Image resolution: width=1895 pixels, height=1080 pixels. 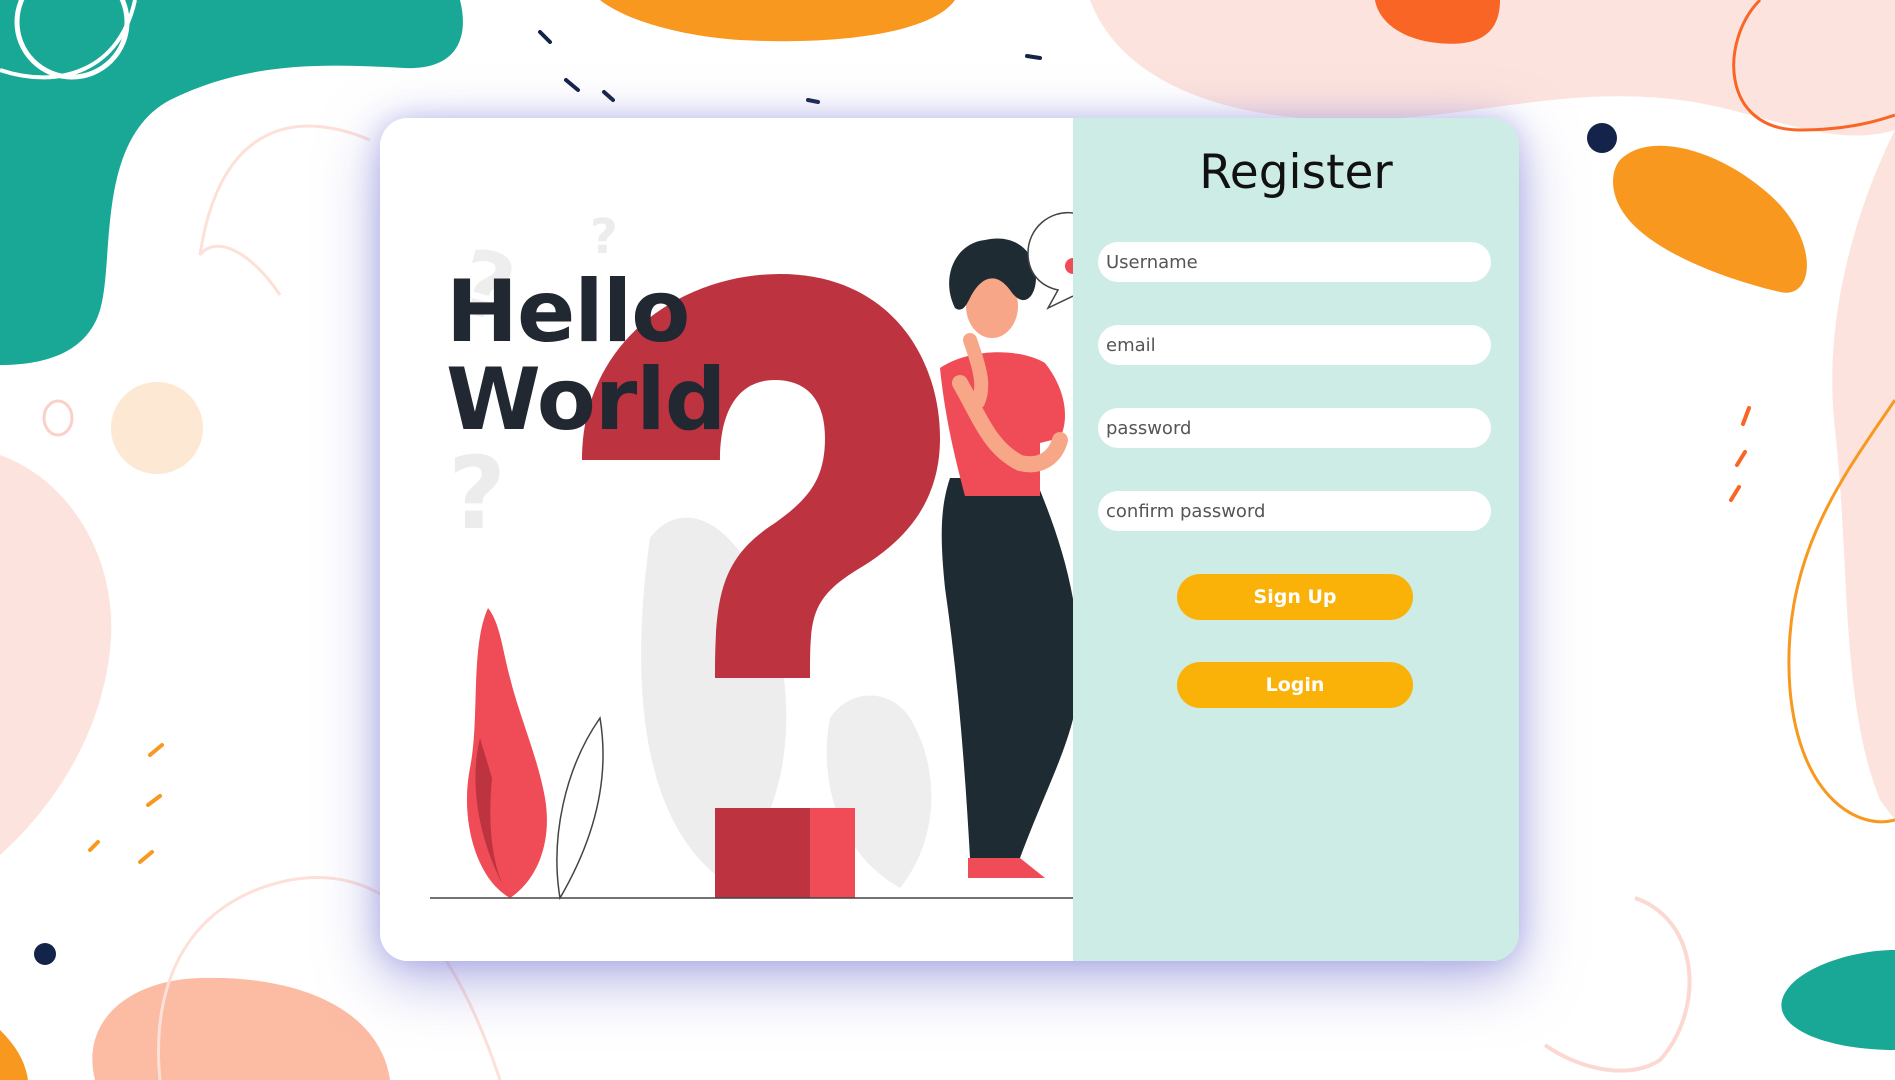 What do you see at coordinates (1294, 511) in the screenshot?
I see `confirm-password-input` at bounding box center [1294, 511].